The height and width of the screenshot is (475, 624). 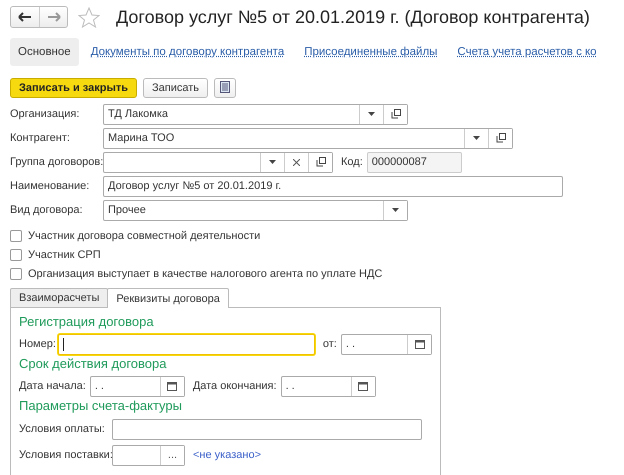 What do you see at coordinates (353, 17) in the screenshot?
I see `window-title: Договор услуг №5 от 20.01.2019 г. (Договор контрагента)` at bounding box center [353, 17].